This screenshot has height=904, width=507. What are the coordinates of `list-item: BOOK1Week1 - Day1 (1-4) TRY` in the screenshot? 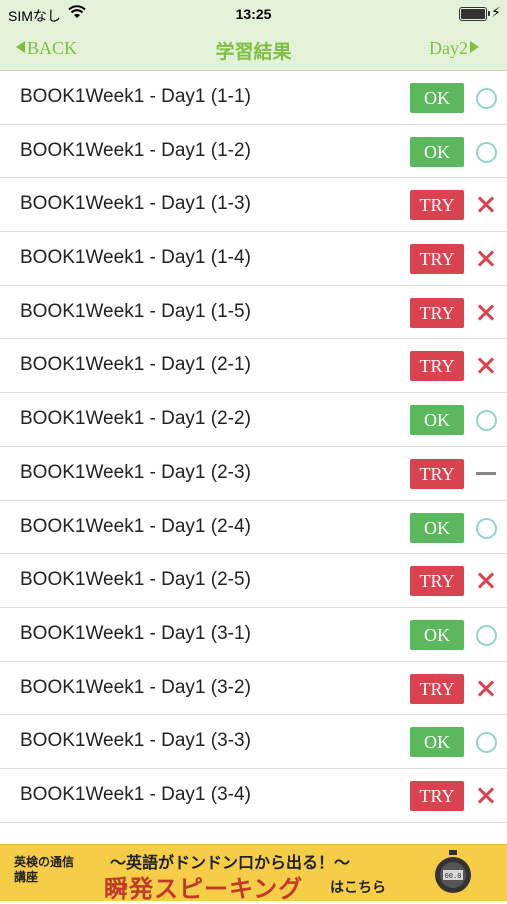 It's located at (253, 259).